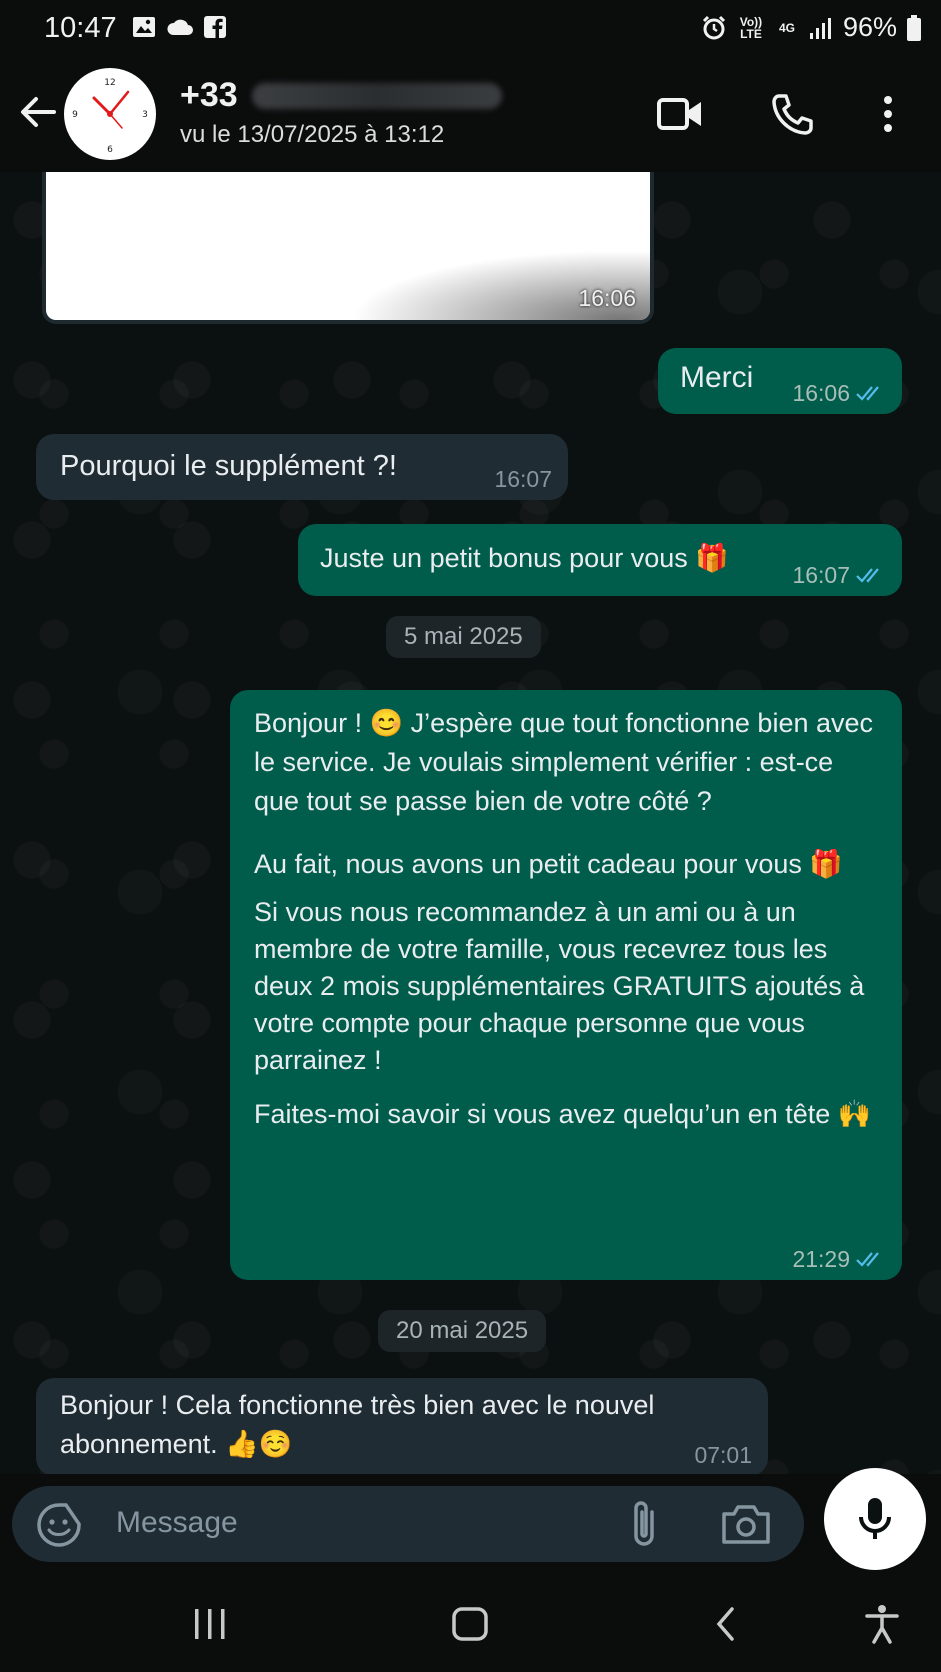 This screenshot has height=1672, width=941. I want to click on menu-button, so click(888, 114).